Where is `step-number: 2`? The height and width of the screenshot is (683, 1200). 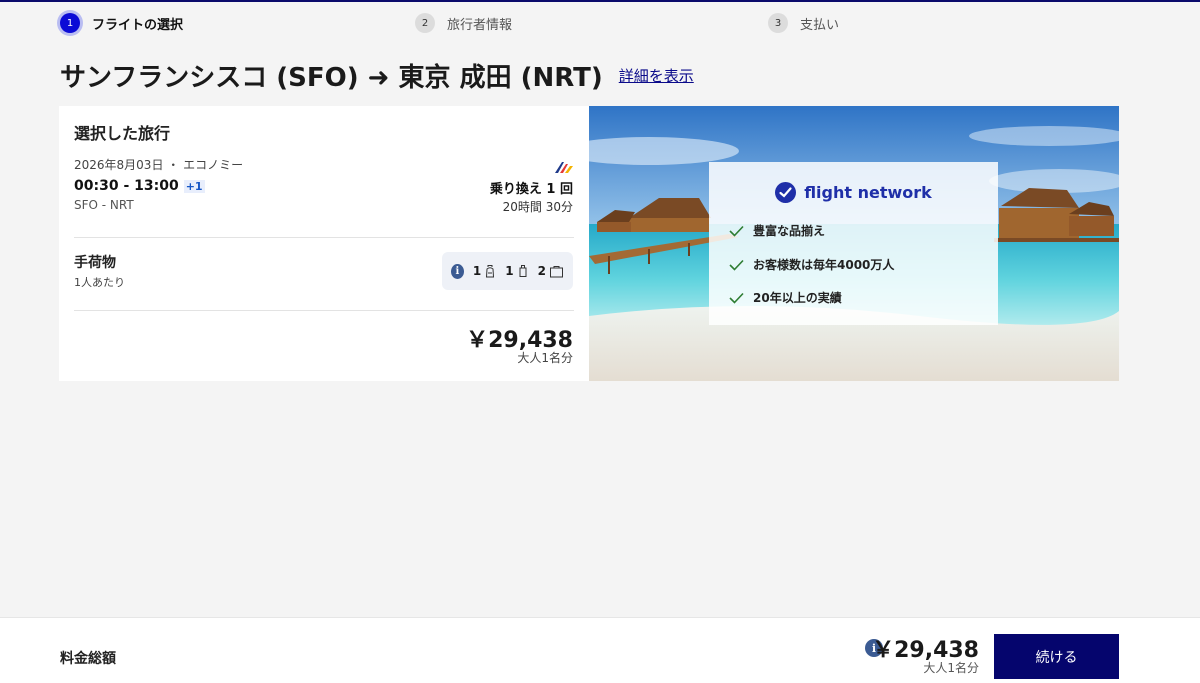 step-number: 2 is located at coordinates (425, 23).